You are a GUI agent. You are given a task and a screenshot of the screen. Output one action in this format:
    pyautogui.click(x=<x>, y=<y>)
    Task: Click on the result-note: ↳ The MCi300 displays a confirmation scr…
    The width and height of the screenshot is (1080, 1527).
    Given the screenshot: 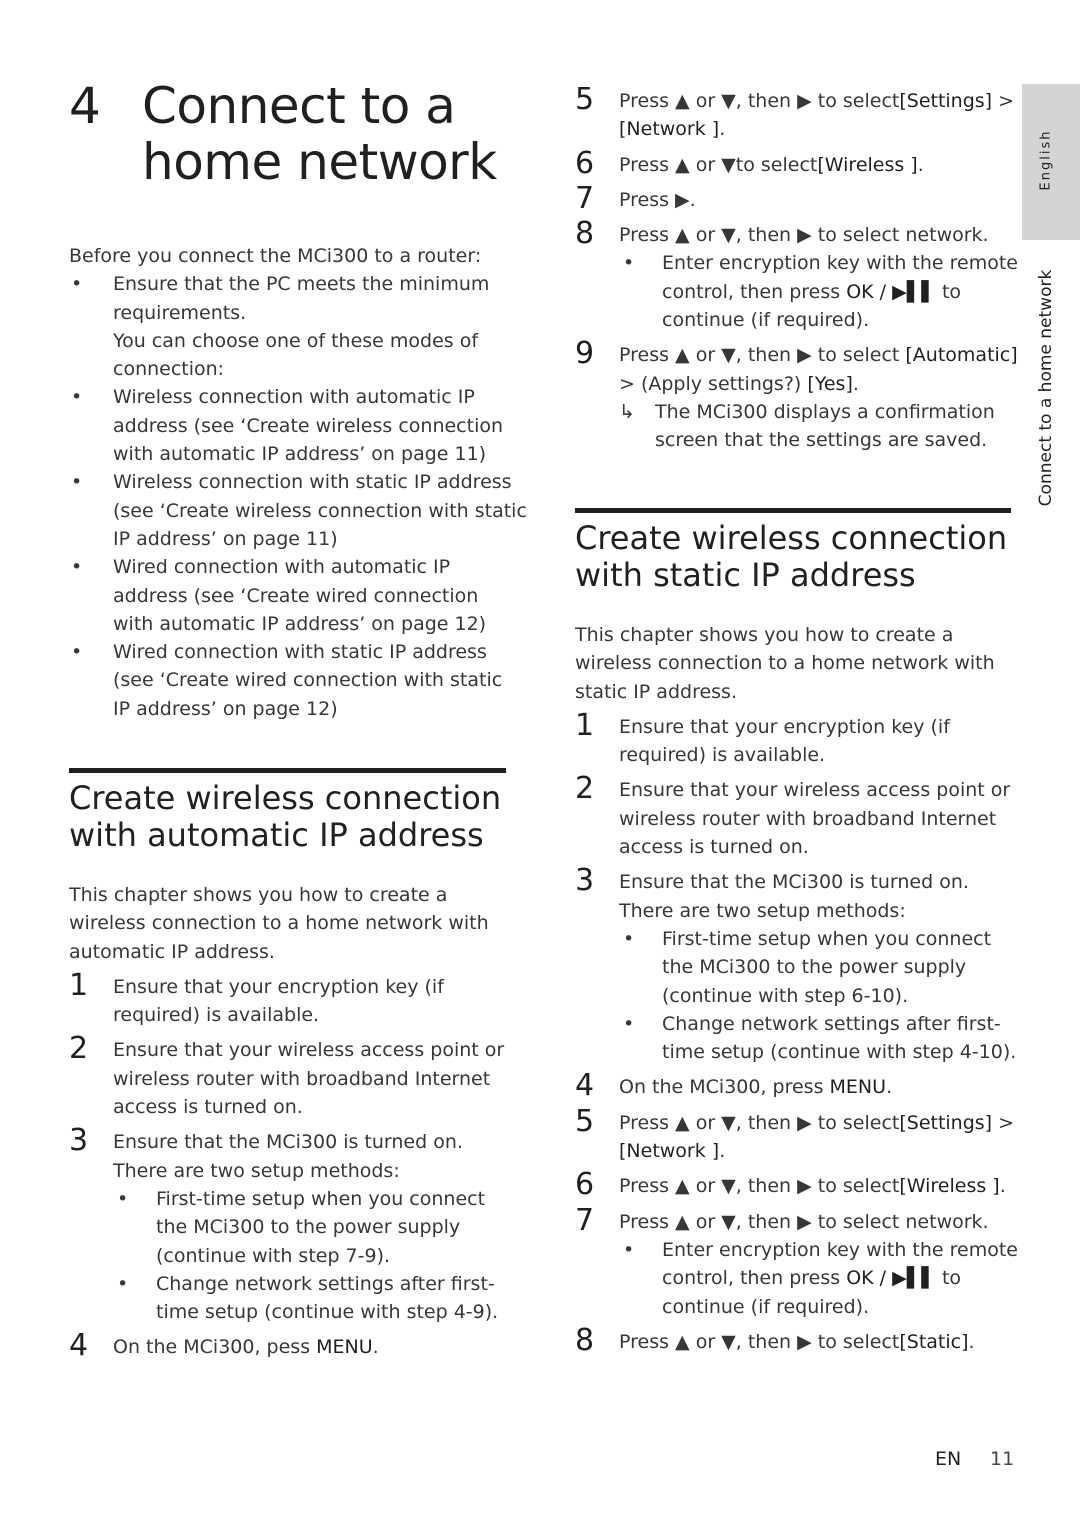 What is the action you would take?
    pyautogui.click(x=795, y=426)
    